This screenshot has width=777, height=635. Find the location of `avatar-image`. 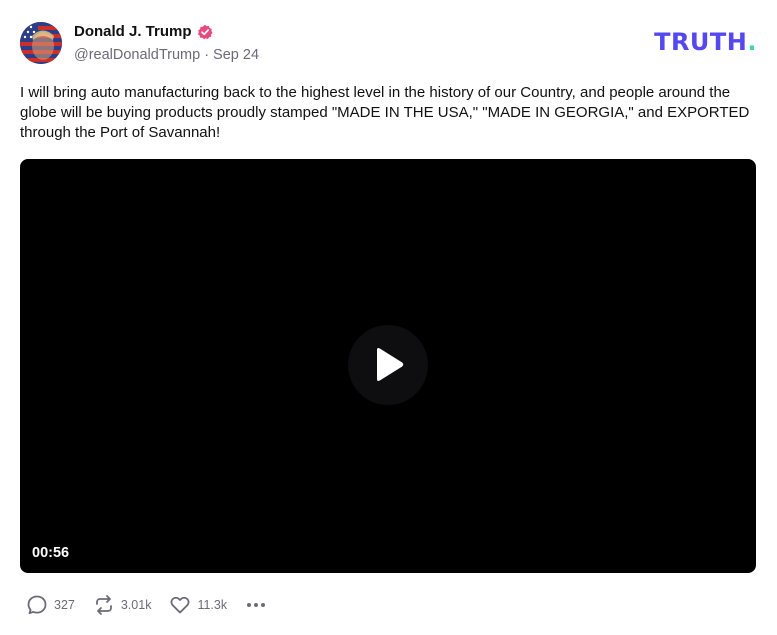

avatar-image is located at coordinates (41, 43).